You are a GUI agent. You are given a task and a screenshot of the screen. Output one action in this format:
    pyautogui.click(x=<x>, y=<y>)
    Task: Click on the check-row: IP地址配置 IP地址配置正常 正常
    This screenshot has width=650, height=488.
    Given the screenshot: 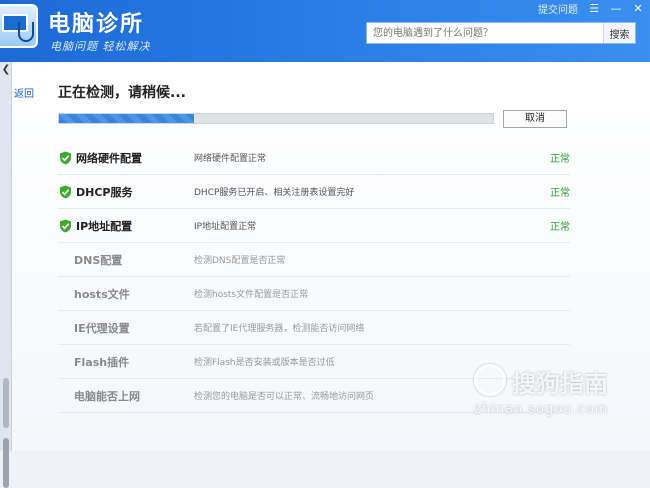 What is the action you would take?
    pyautogui.click(x=314, y=226)
    